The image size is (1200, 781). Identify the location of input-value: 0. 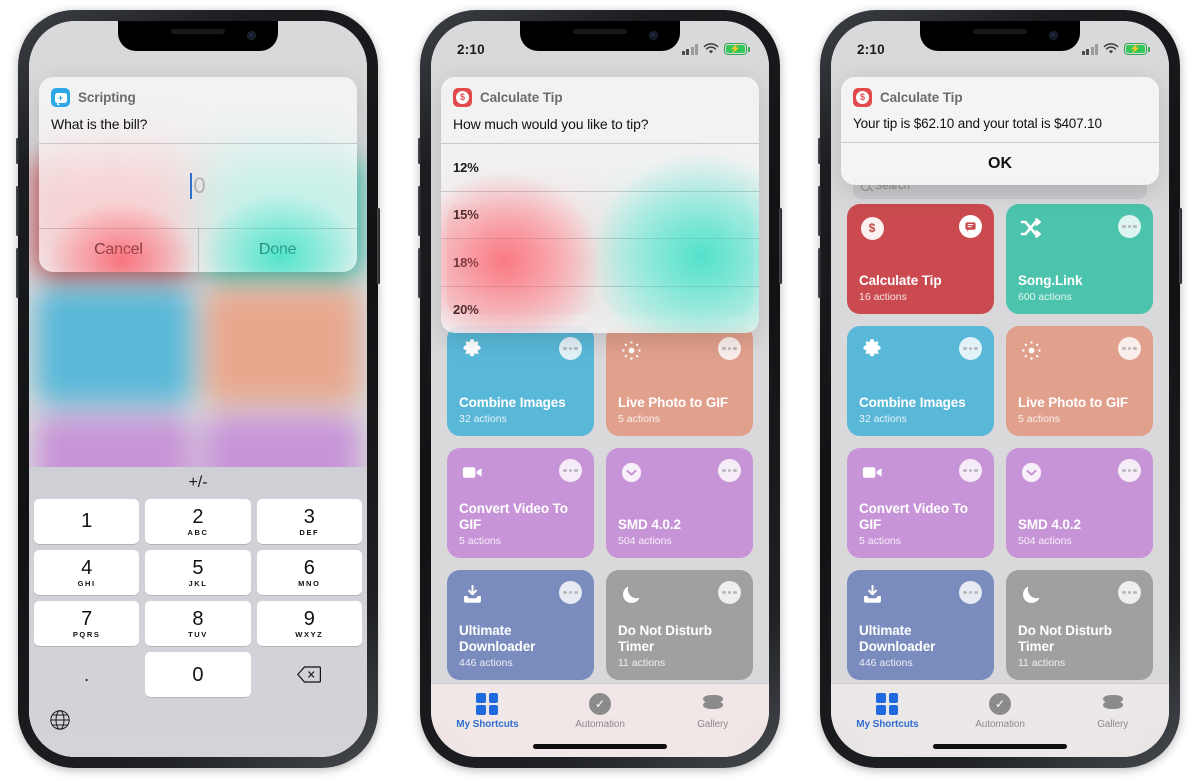
(199, 185).